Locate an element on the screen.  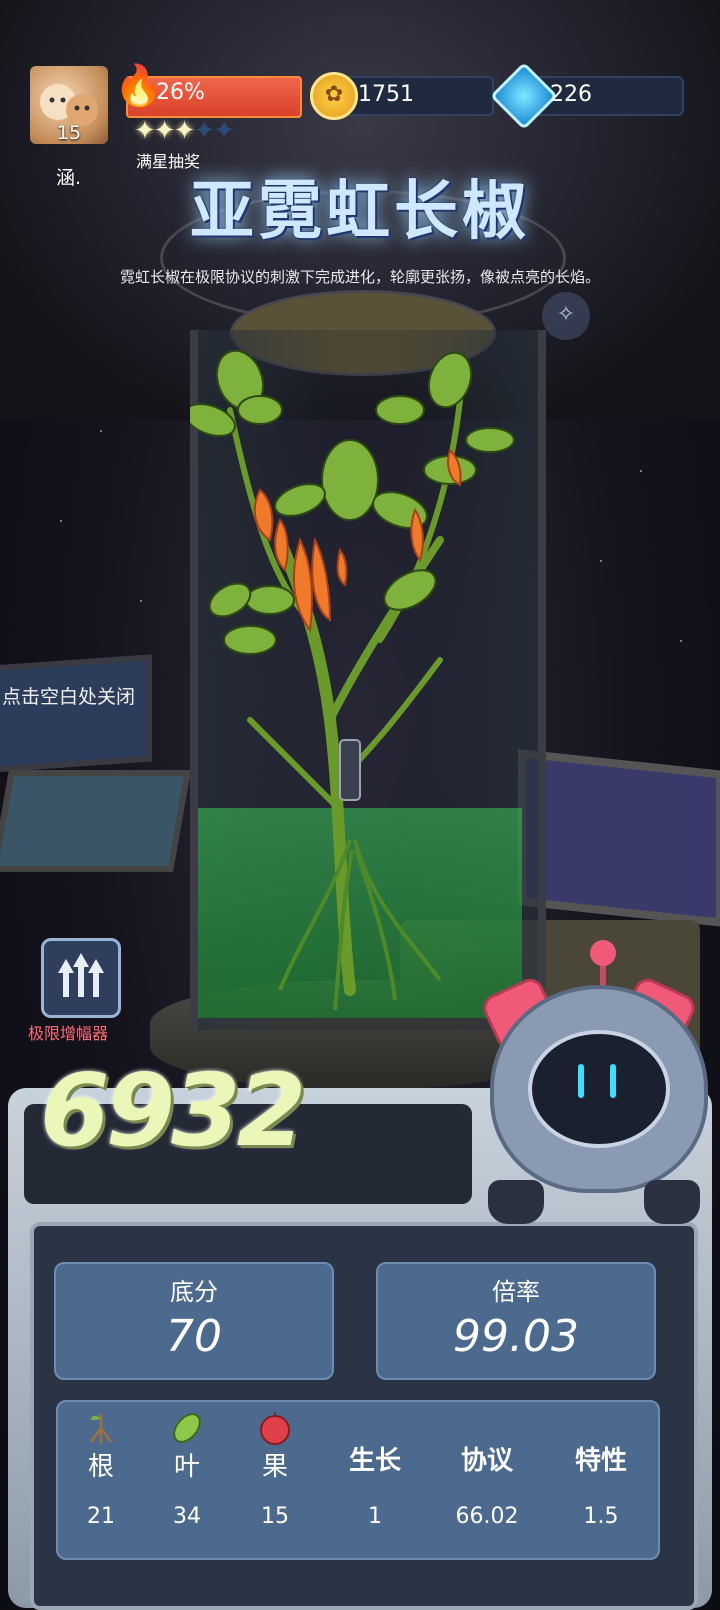
leaf-icon is located at coordinates (187, 1428).